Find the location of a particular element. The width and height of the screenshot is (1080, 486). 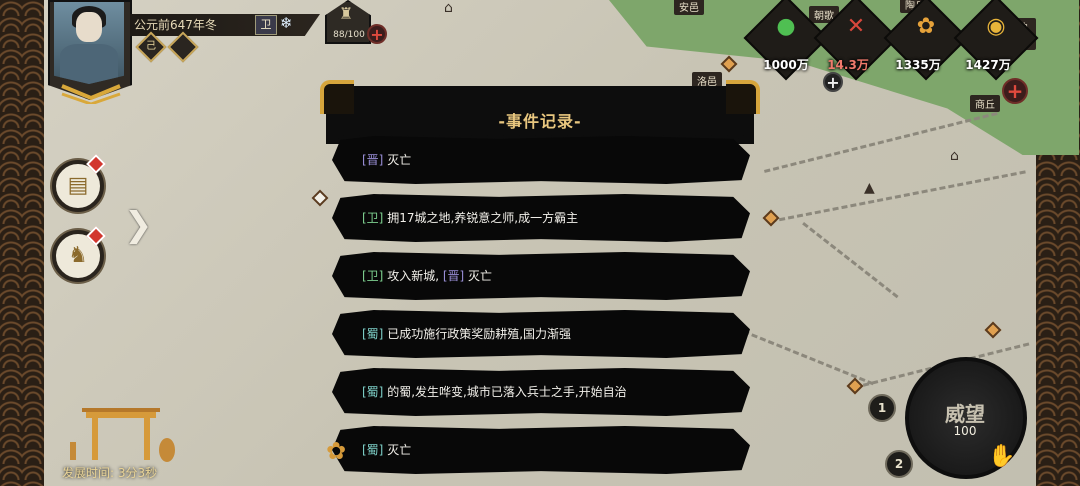

faction-tag: 卫 is located at coordinates (266, 25).